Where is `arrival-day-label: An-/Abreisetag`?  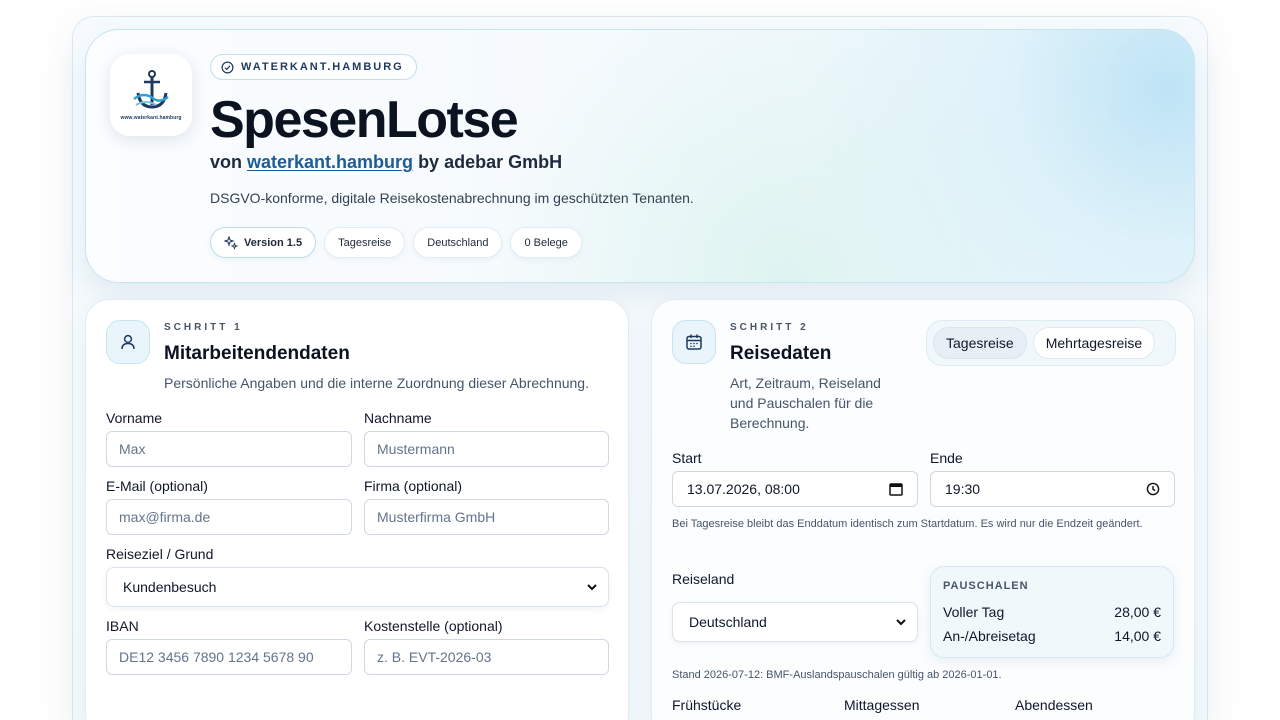
arrival-day-label: An-/Abreisetag is located at coordinates (989, 636).